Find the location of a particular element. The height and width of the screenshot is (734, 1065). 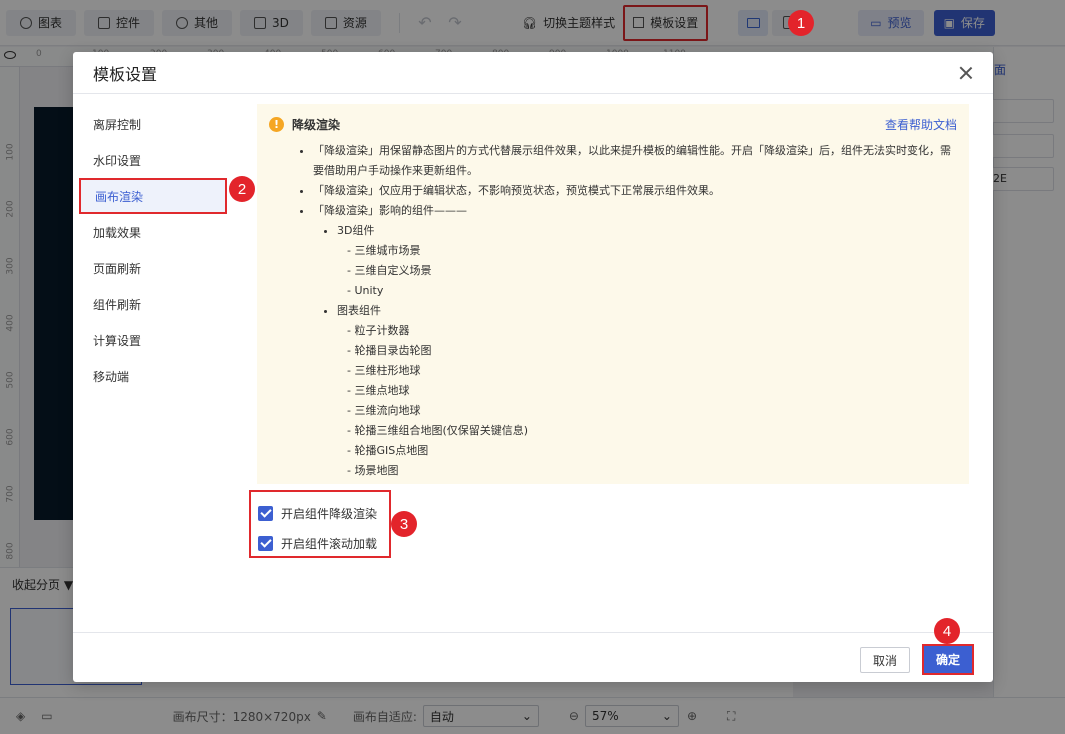

group-name: 3D组件 is located at coordinates (356, 230).